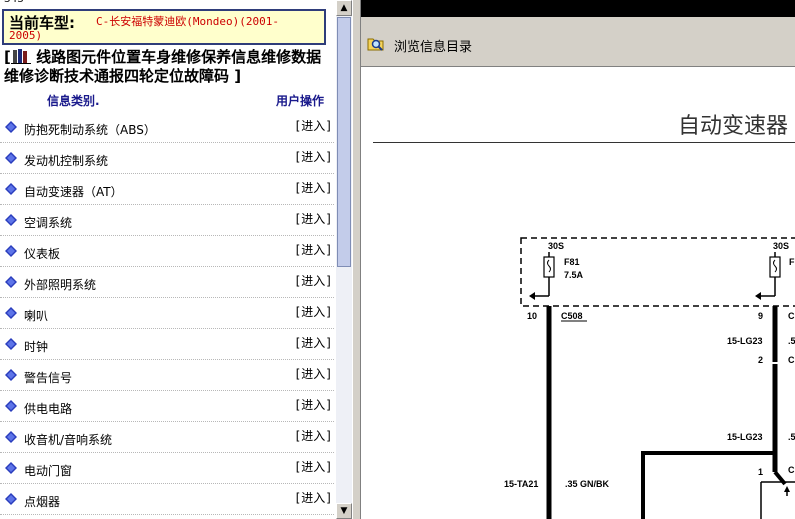 The image size is (795, 519). I want to click on list-item-name: 供电电路, so click(48, 409).